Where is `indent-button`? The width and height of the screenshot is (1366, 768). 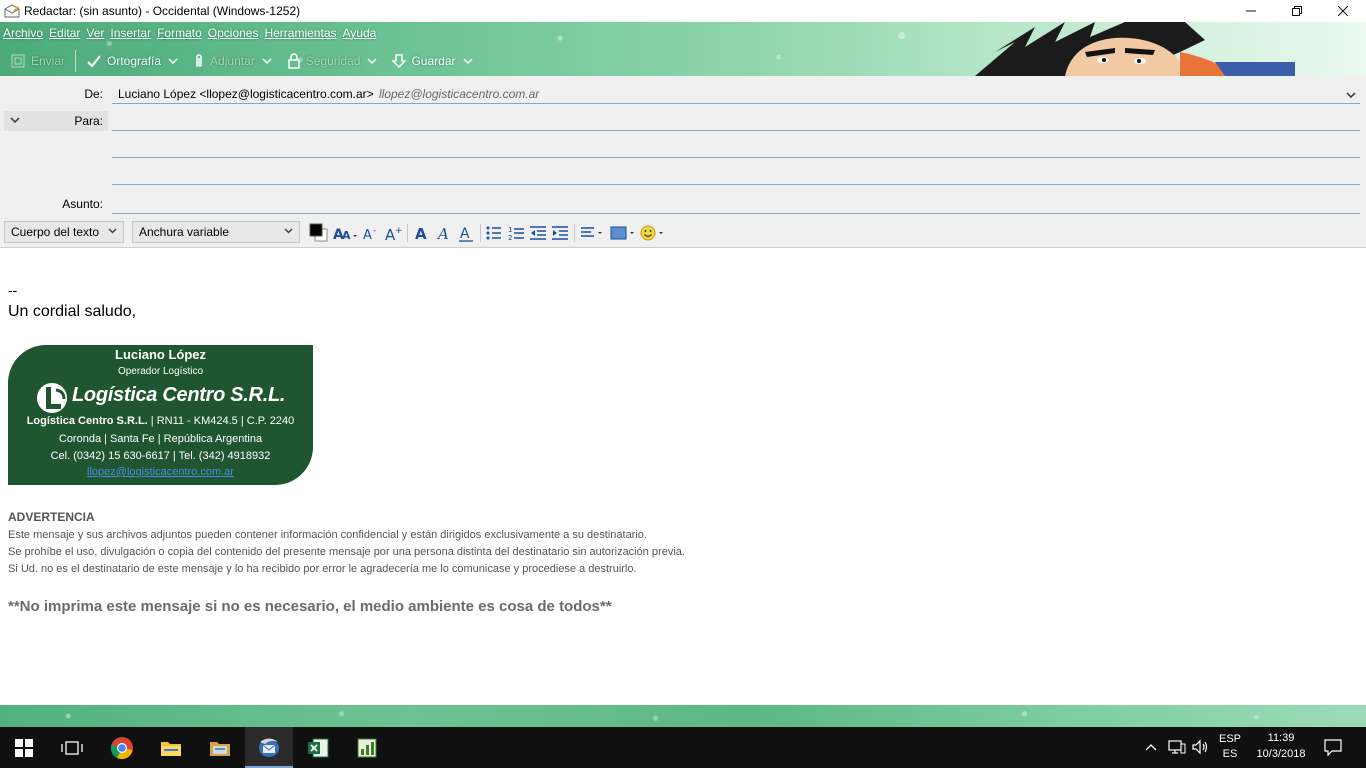
indent-button is located at coordinates (560, 233).